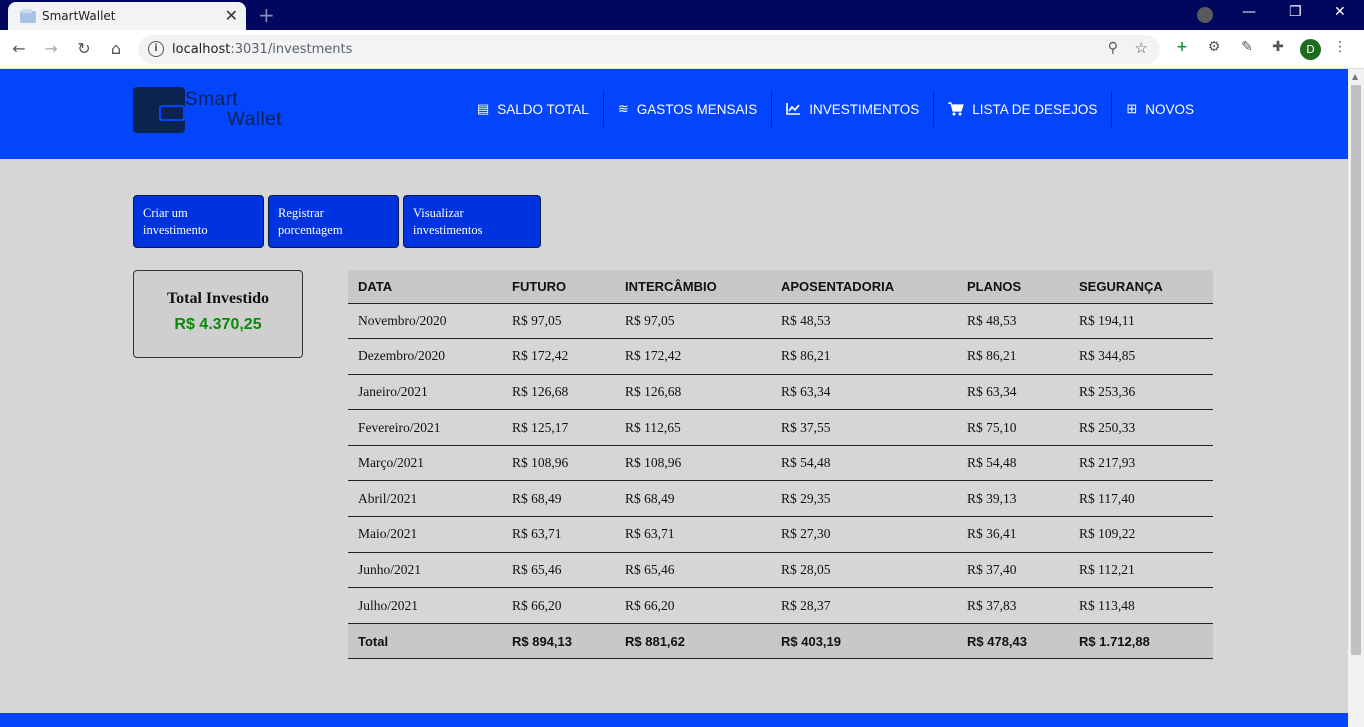  I want to click on button-label-line2: porcentagem, so click(310, 230).